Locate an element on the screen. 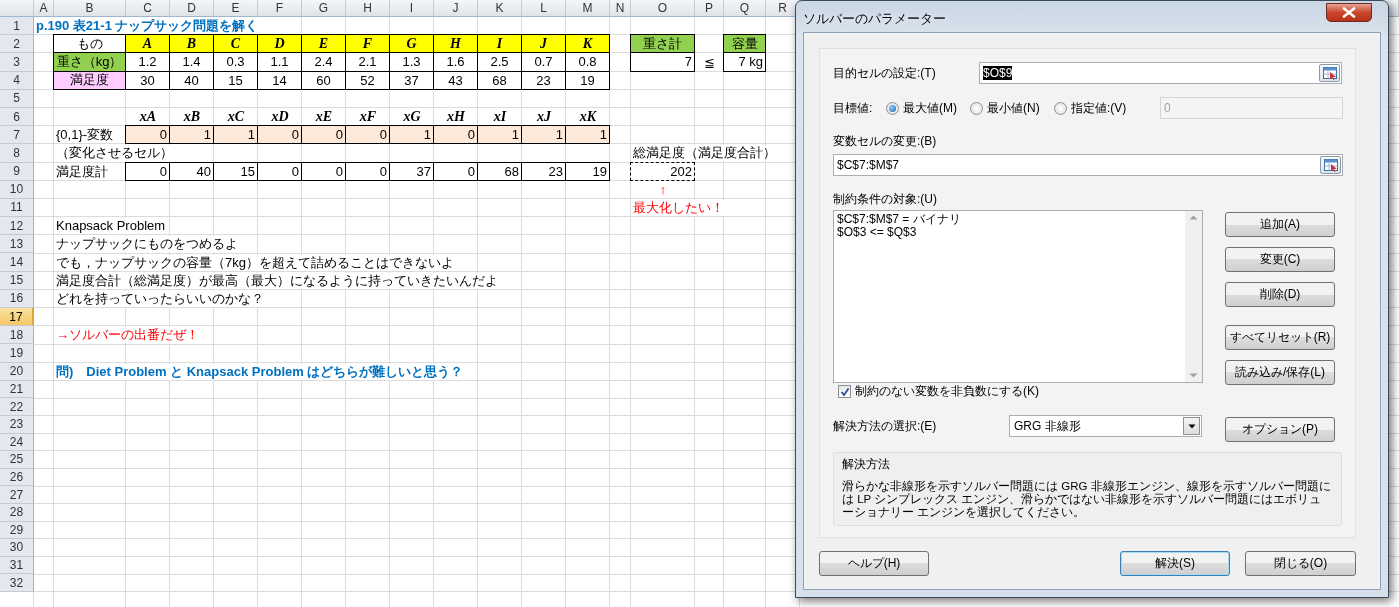 The width and height of the screenshot is (1399, 607). footer-button: ヘルプ(H) is located at coordinates (874, 563).